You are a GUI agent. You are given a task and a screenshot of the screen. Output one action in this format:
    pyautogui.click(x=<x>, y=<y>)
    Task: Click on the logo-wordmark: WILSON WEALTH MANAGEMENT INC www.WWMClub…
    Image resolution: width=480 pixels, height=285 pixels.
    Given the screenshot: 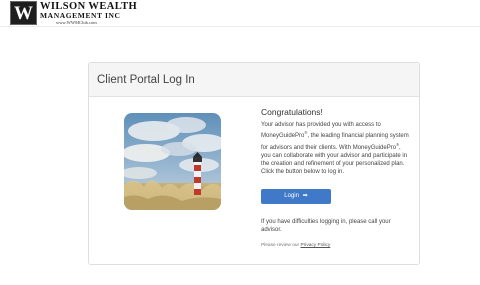 What is the action you would take?
    pyautogui.click(x=88, y=13)
    